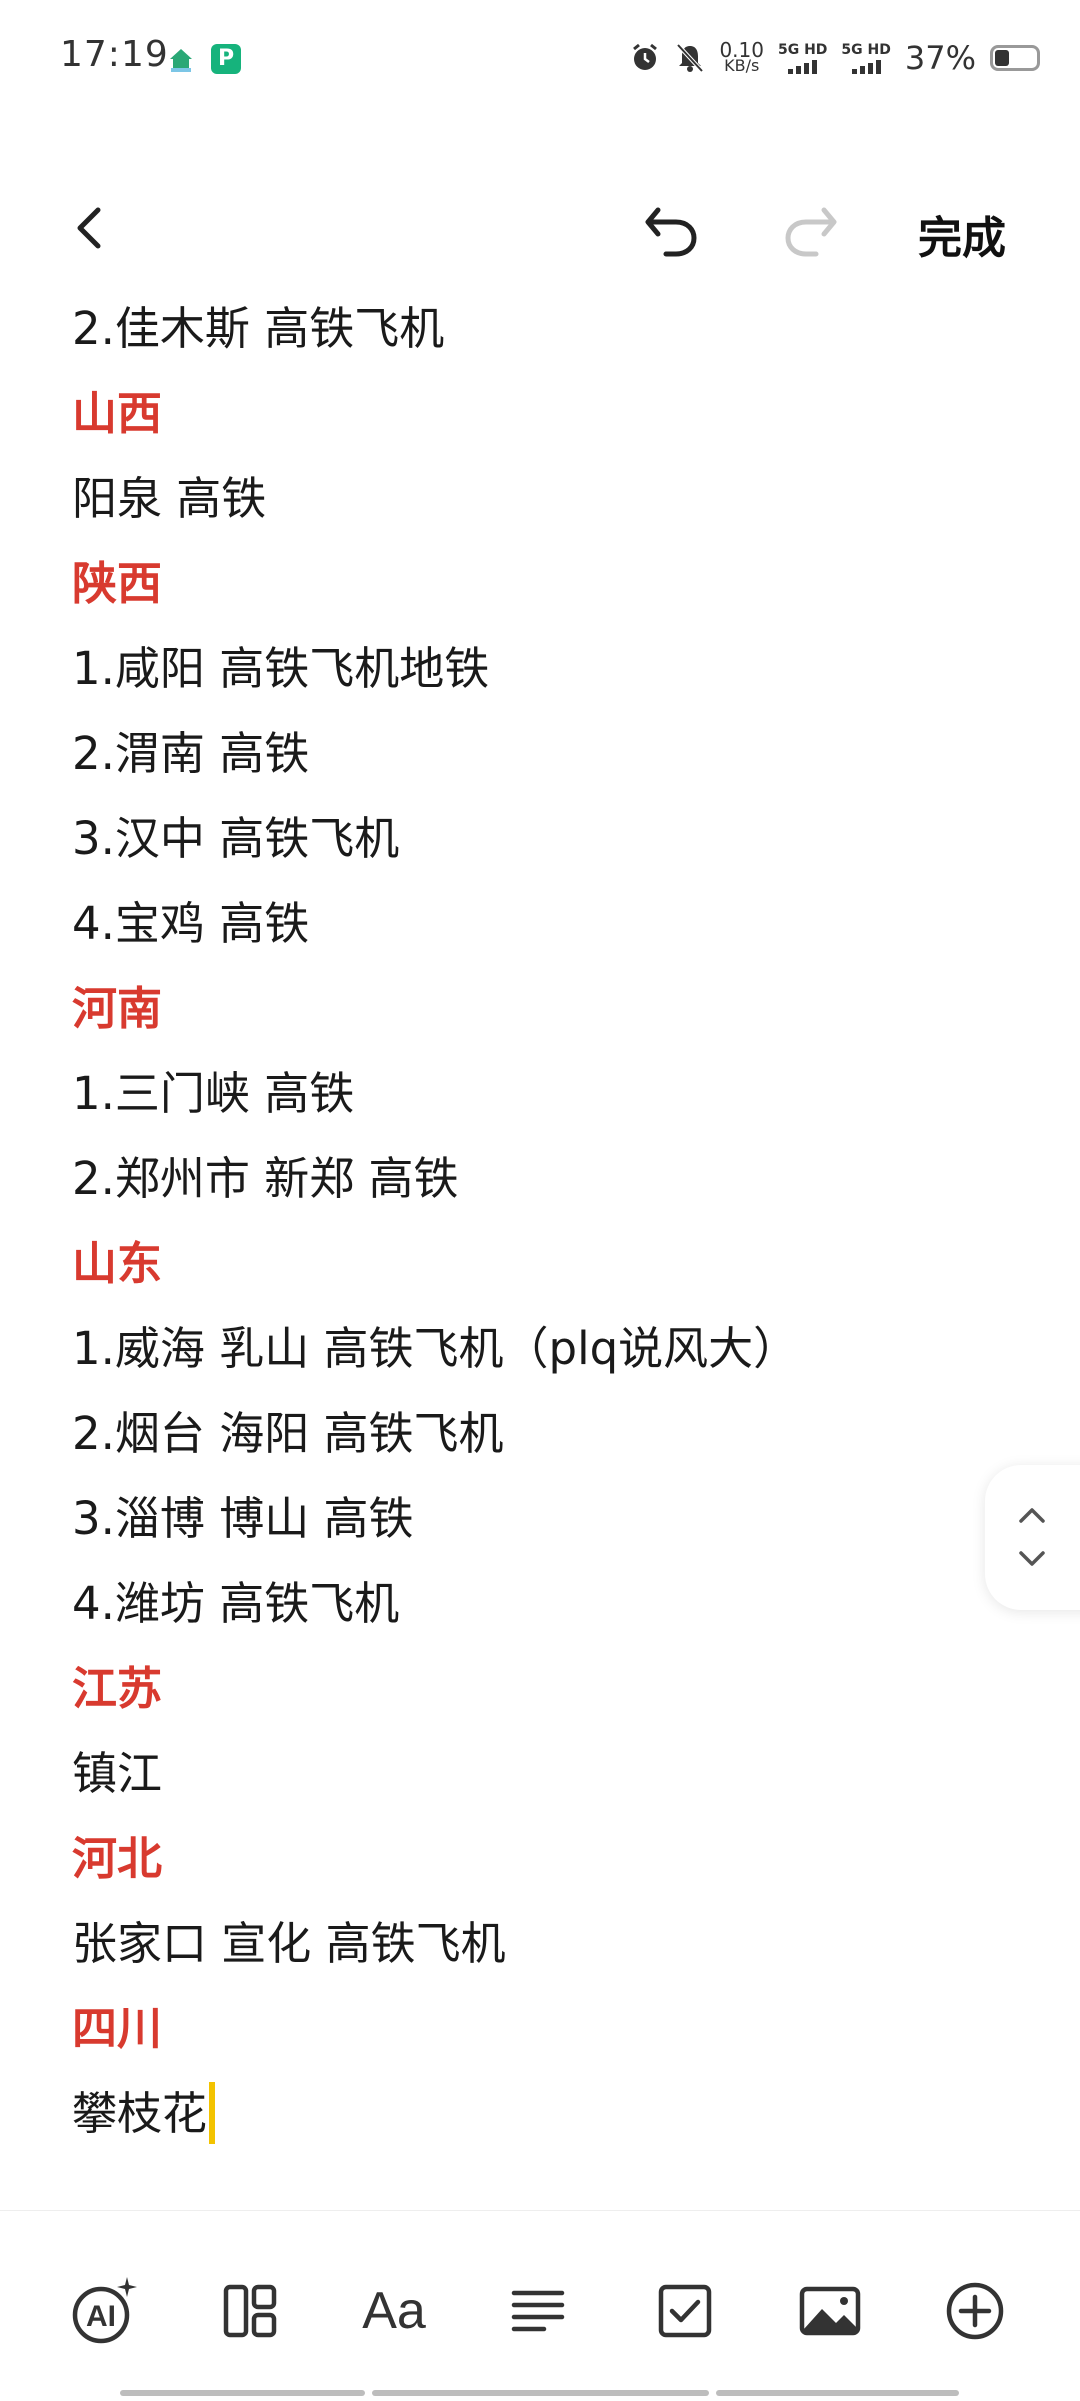 The width and height of the screenshot is (1080, 2401). Describe the element at coordinates (522, 1603) in the screenshot. I see `note-text-line: 4.潍坊 高铁飞机` at that location.